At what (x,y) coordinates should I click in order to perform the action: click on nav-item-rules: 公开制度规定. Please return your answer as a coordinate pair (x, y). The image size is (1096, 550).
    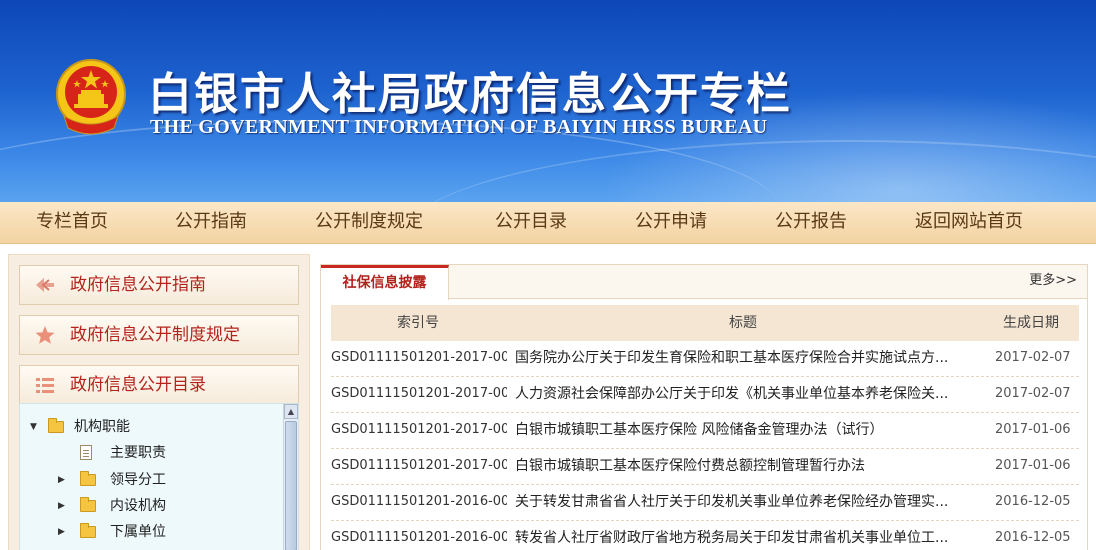
    Looking at the image, I should click on (369, 223).